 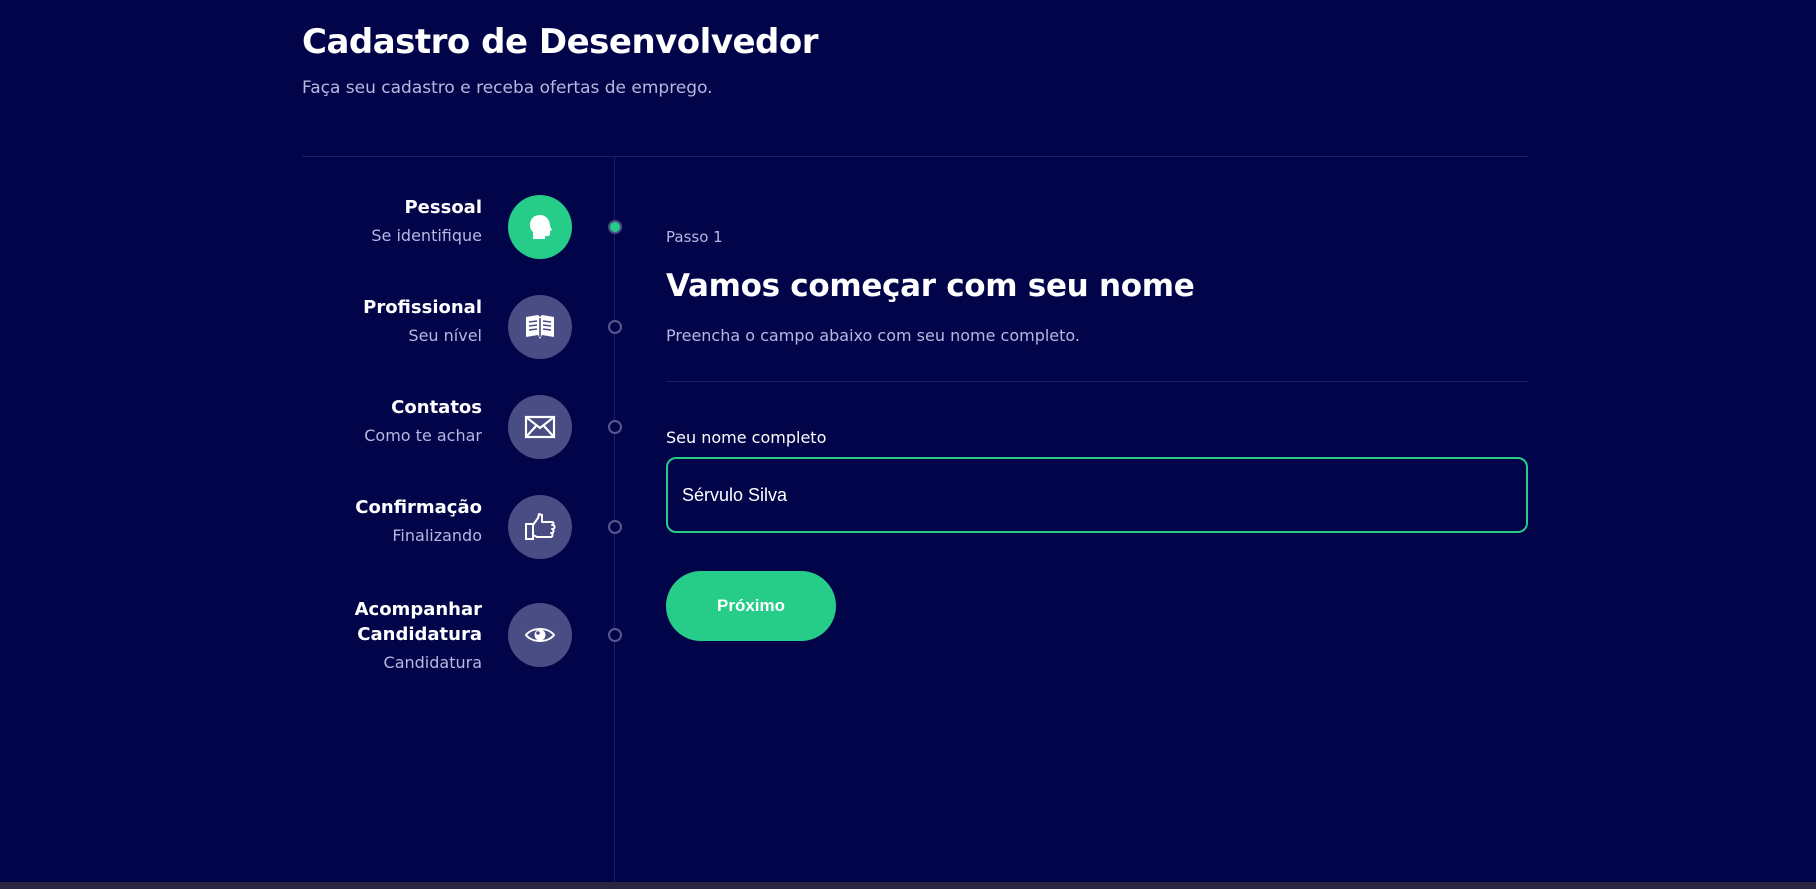 I want to click on bottom-edge-bar, so click(x=908, y=885).